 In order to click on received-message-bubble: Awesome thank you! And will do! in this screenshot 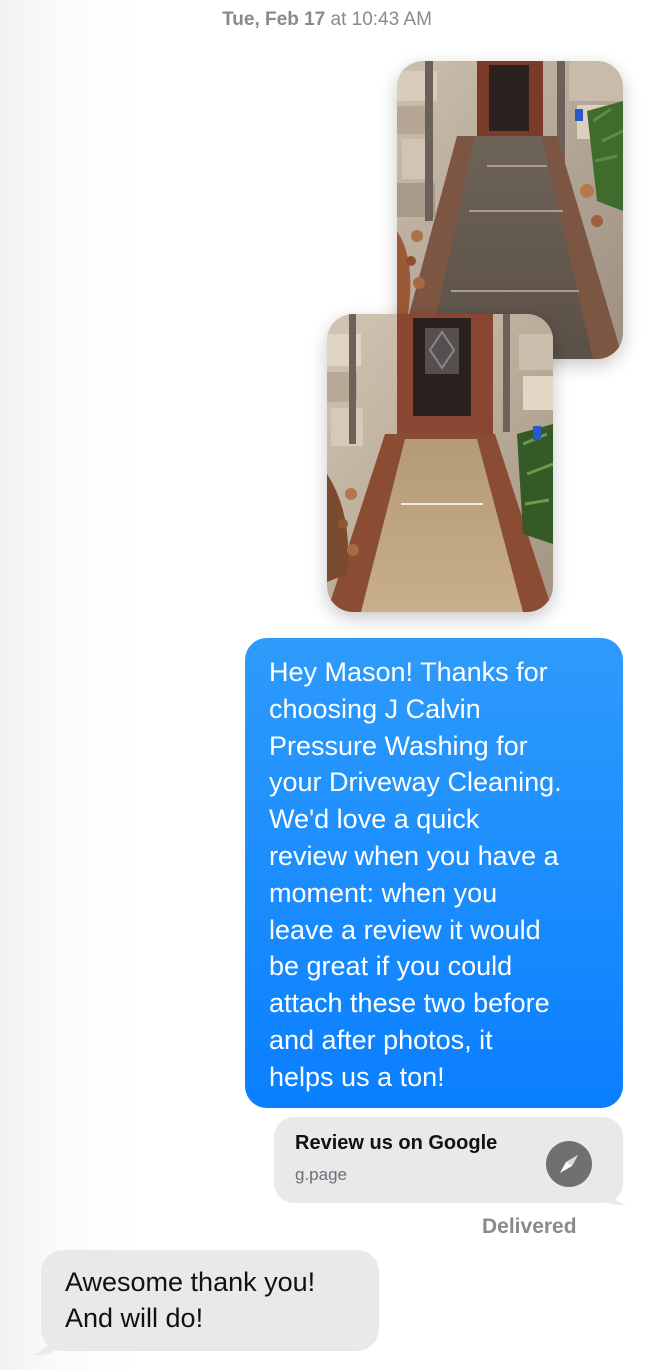, I will do `click(210, 1300)`.